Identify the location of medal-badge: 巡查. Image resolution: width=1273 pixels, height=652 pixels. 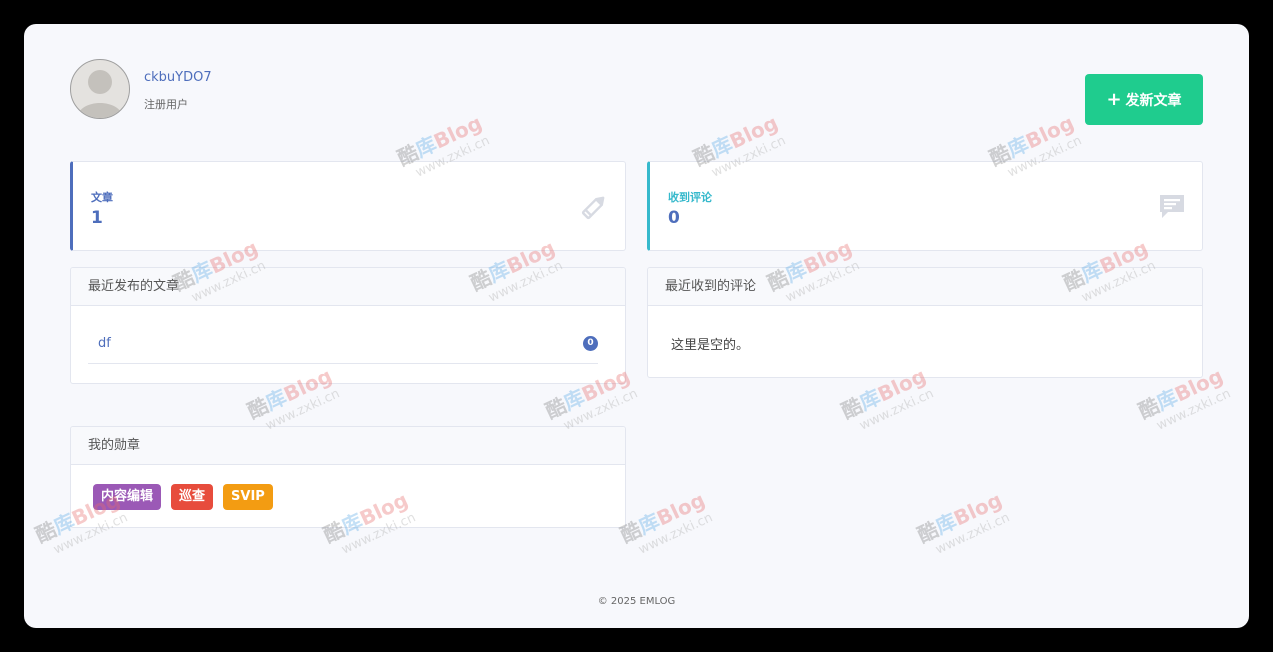
(192, 497).